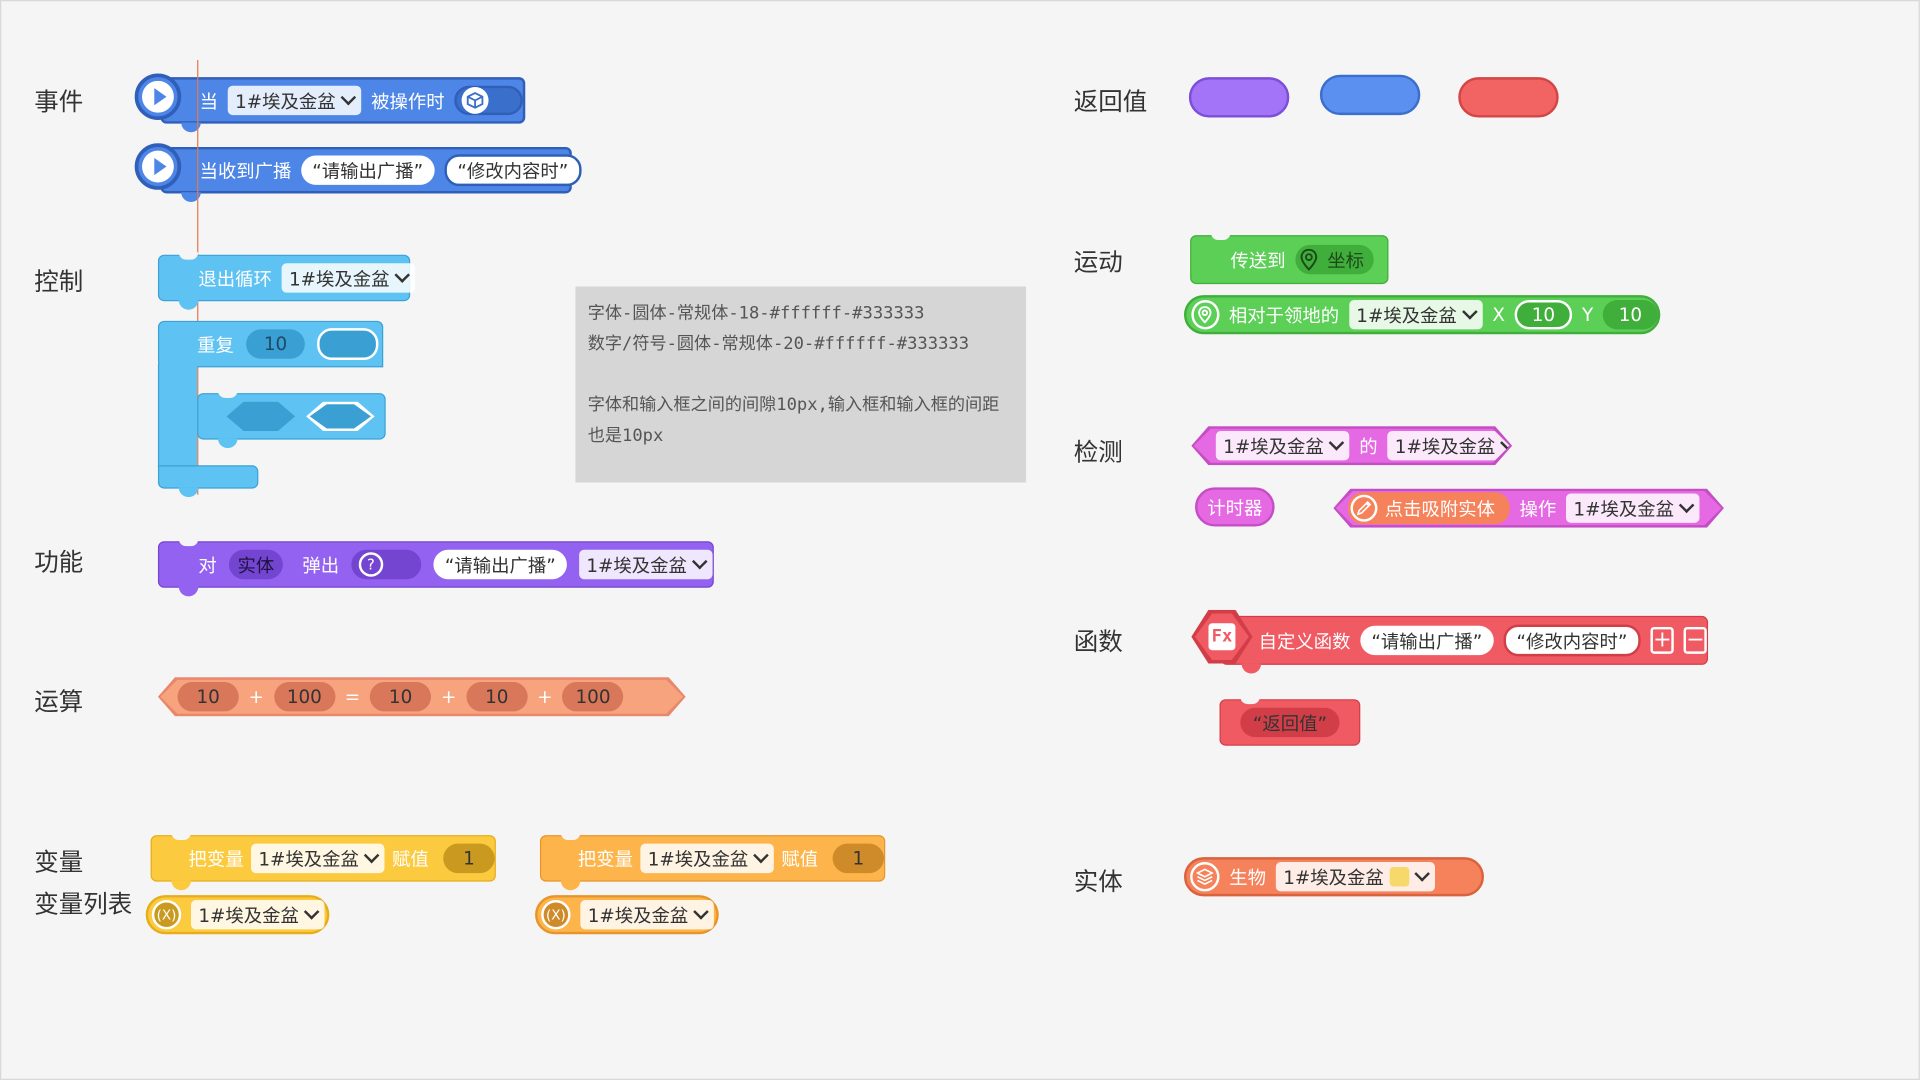 The image size is (1920, 1080). What do you see at coordinates (348, 344) in the screenshot?
I see `repeat-empty-slot` at bounding box center [348, 344].